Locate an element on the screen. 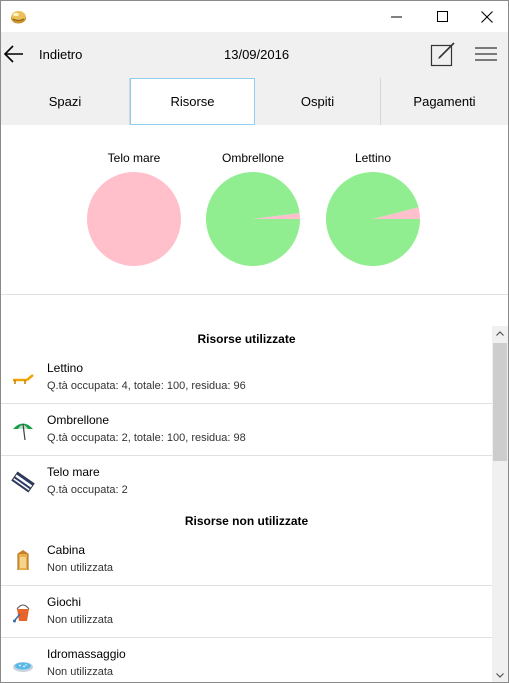 This screenshot has height=683, width=509. close-button is located at coordinates (486, 16).